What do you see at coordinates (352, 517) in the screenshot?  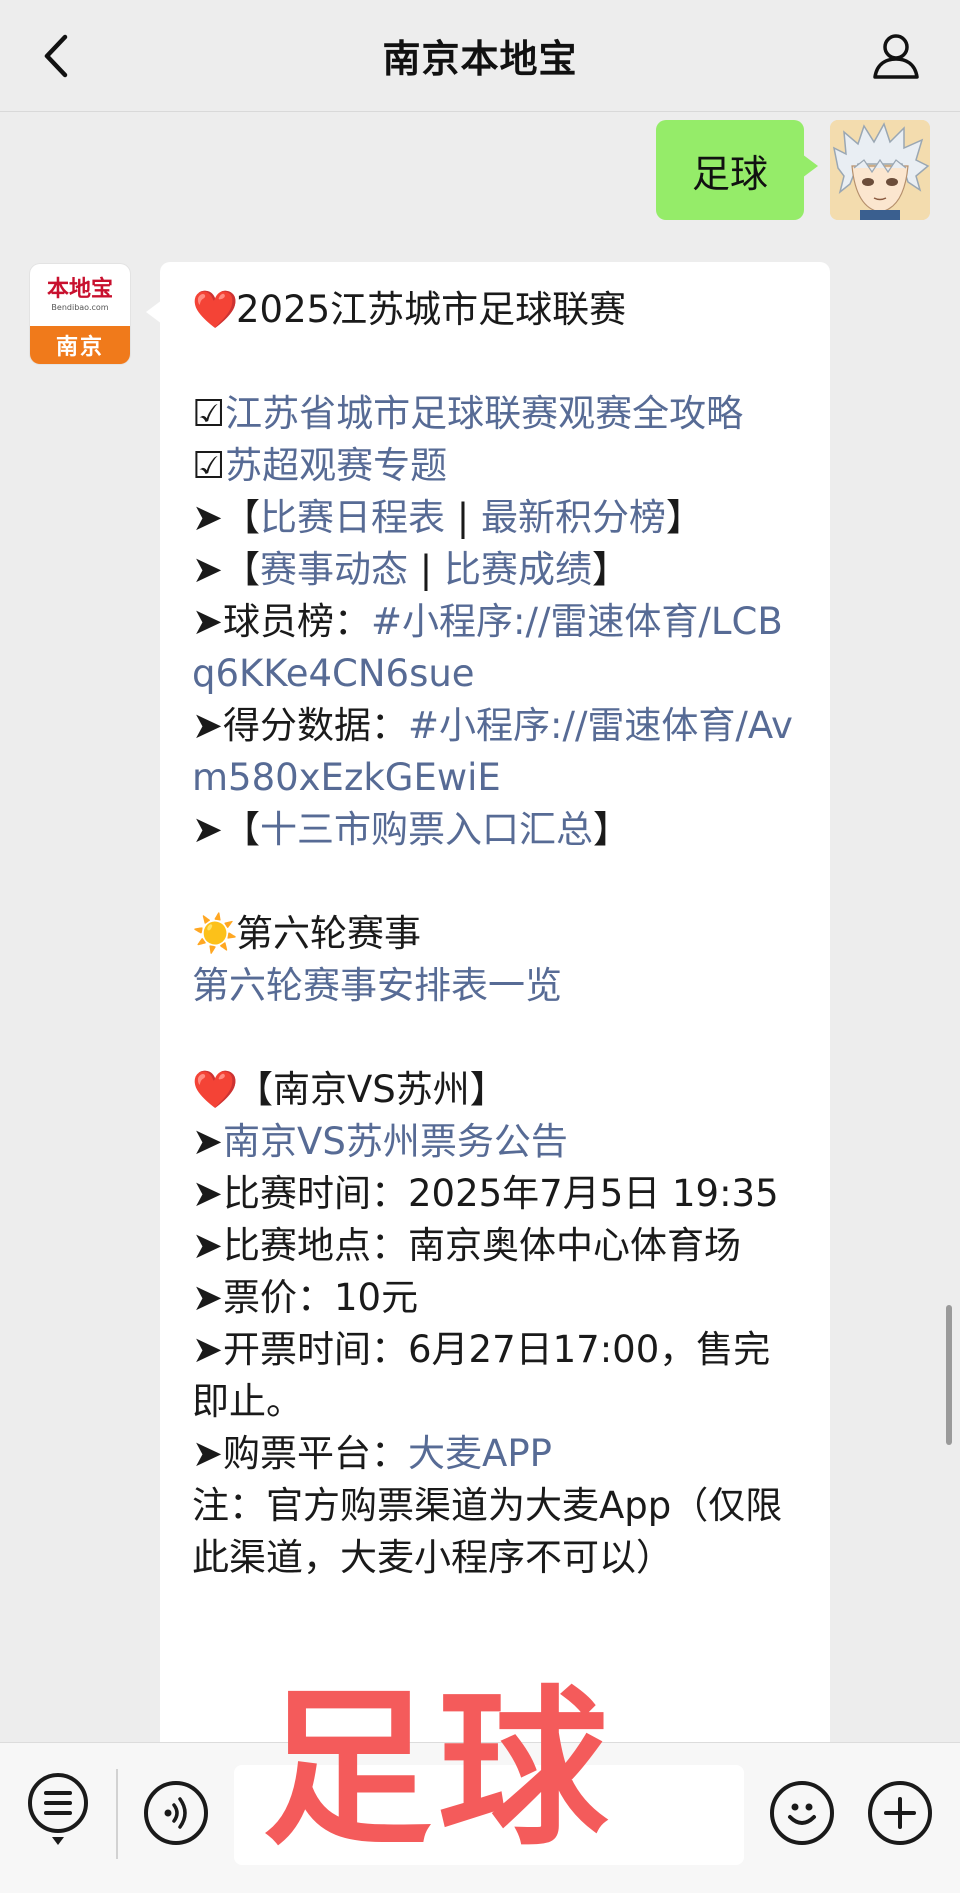 I see `message-link: 比赛日程表` at bounding box center [352, 517].